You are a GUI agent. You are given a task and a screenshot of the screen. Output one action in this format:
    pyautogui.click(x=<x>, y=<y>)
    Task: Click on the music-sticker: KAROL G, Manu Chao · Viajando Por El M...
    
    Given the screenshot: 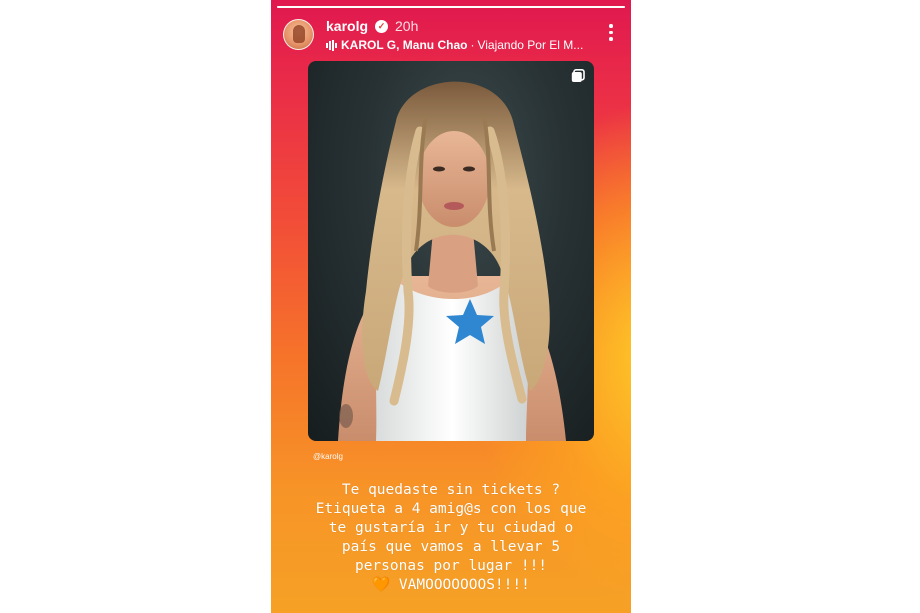 What is the action you would take?
    pyautogui.click(x=461, y=45)
    